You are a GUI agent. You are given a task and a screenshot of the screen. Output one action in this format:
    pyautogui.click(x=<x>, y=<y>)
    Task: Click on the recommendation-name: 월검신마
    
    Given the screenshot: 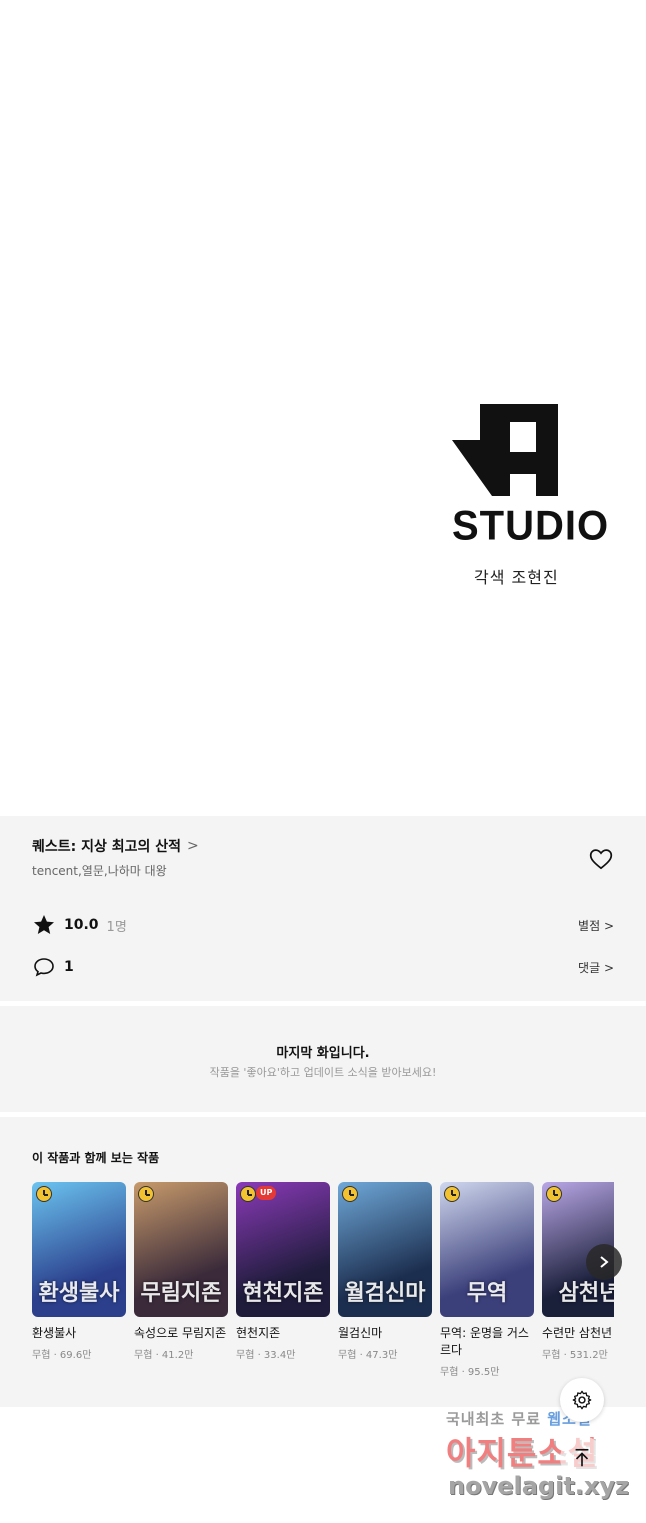 What is the action you would take?
    pyautogui.click(x=360, y=1333)
    